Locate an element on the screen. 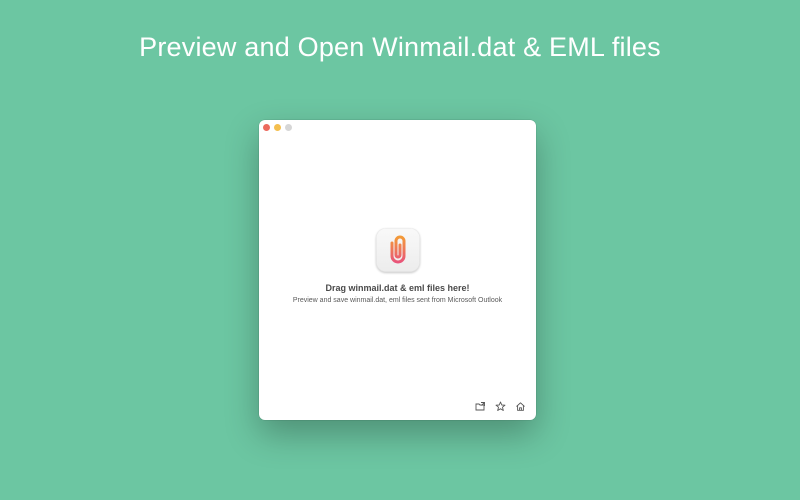 Image resolution: width=800 pixels, height=500 pixels. headline: Preview and Open Winmail.dat & EML files is located at coordinates (400, 47).